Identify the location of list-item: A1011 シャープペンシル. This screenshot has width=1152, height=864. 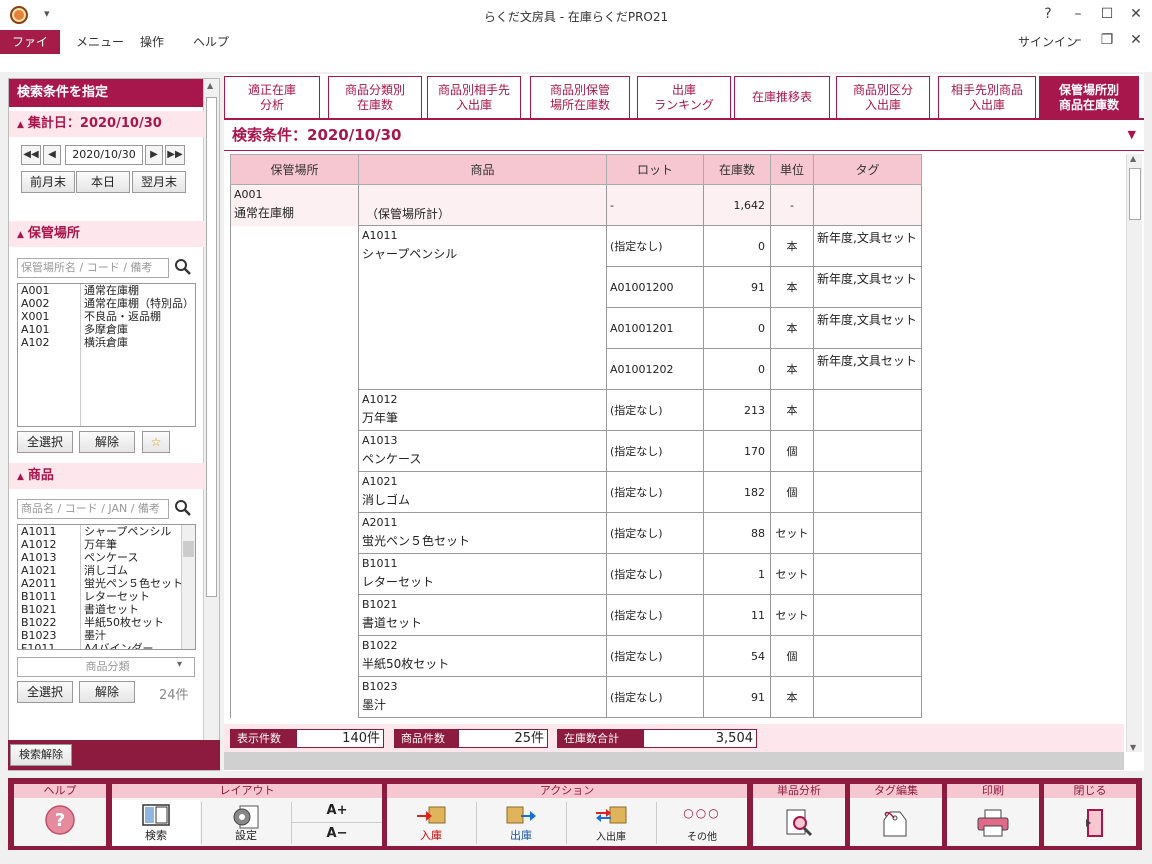
(106, 531).